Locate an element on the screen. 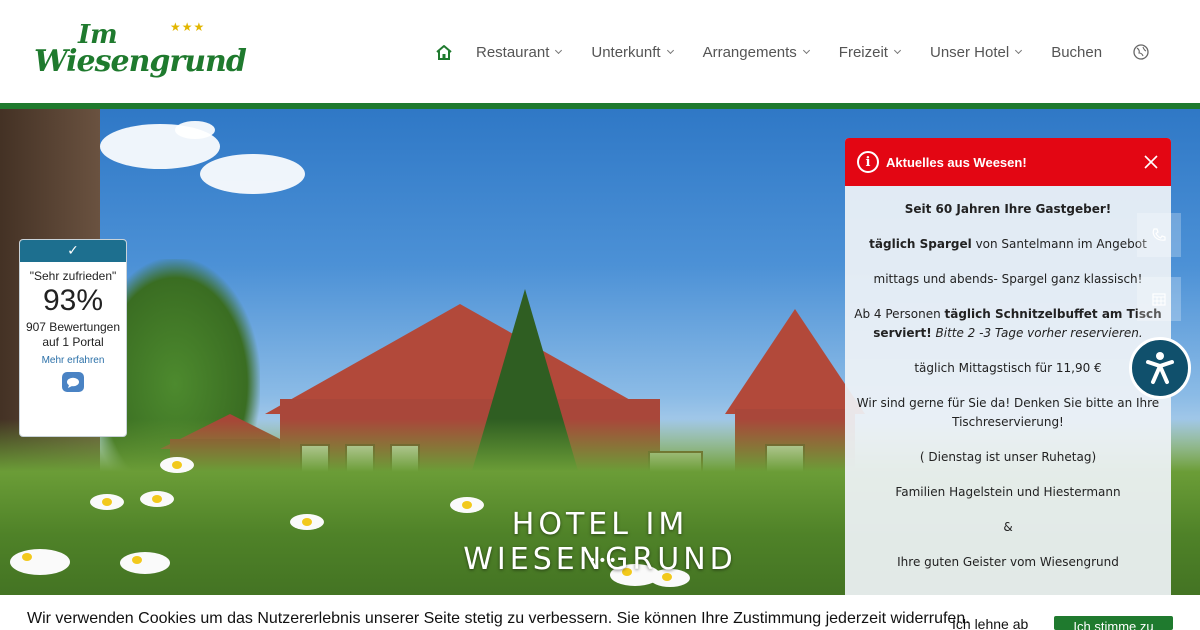 The width and height of the screenshot is (1200, 630). rating-header: ✓ is located at coordinates (73, 251).